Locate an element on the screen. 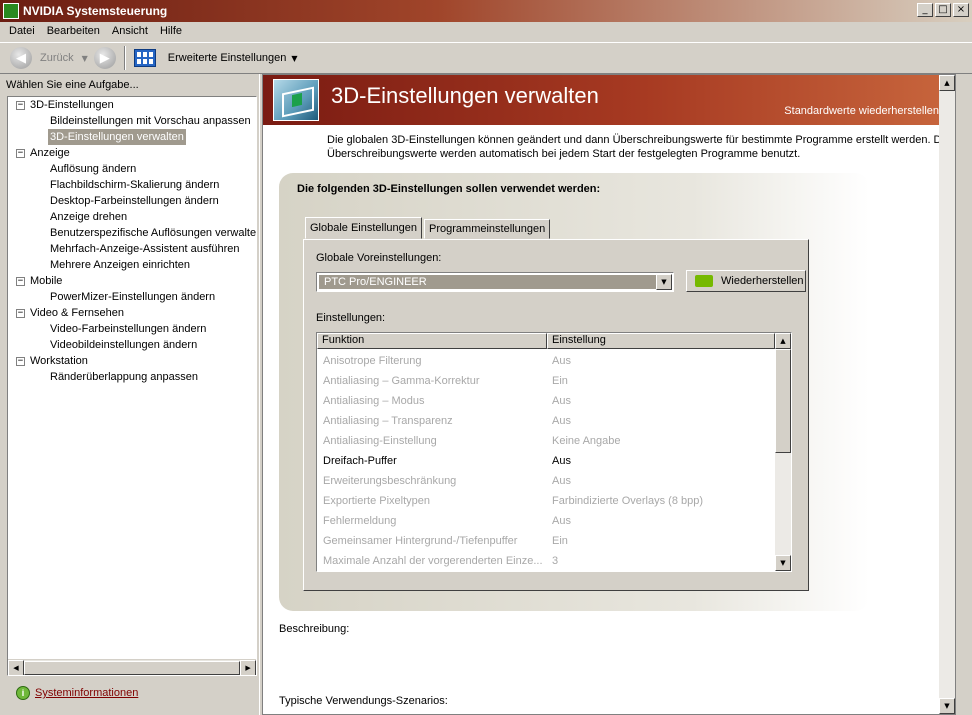 The width and height of the screenshot is (972, 715). advanced-settings-button: Erweiterte Einstellungen is located at coordinates (227, 58).